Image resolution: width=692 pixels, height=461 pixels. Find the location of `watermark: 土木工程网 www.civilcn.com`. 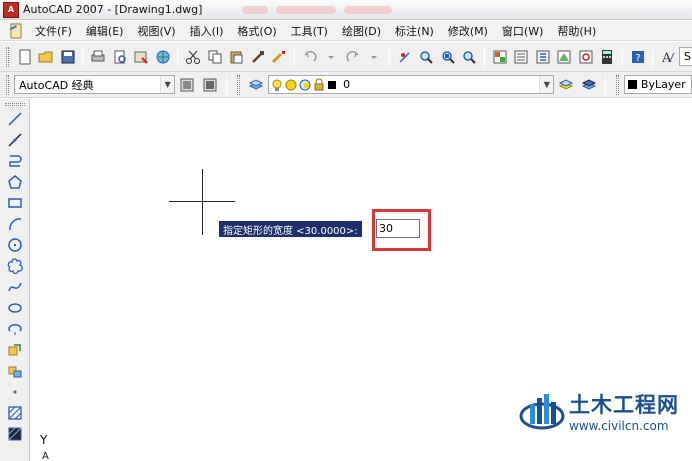

watermark: 土木工程网 www.civilcn.com is located at coordinates (604, 411).